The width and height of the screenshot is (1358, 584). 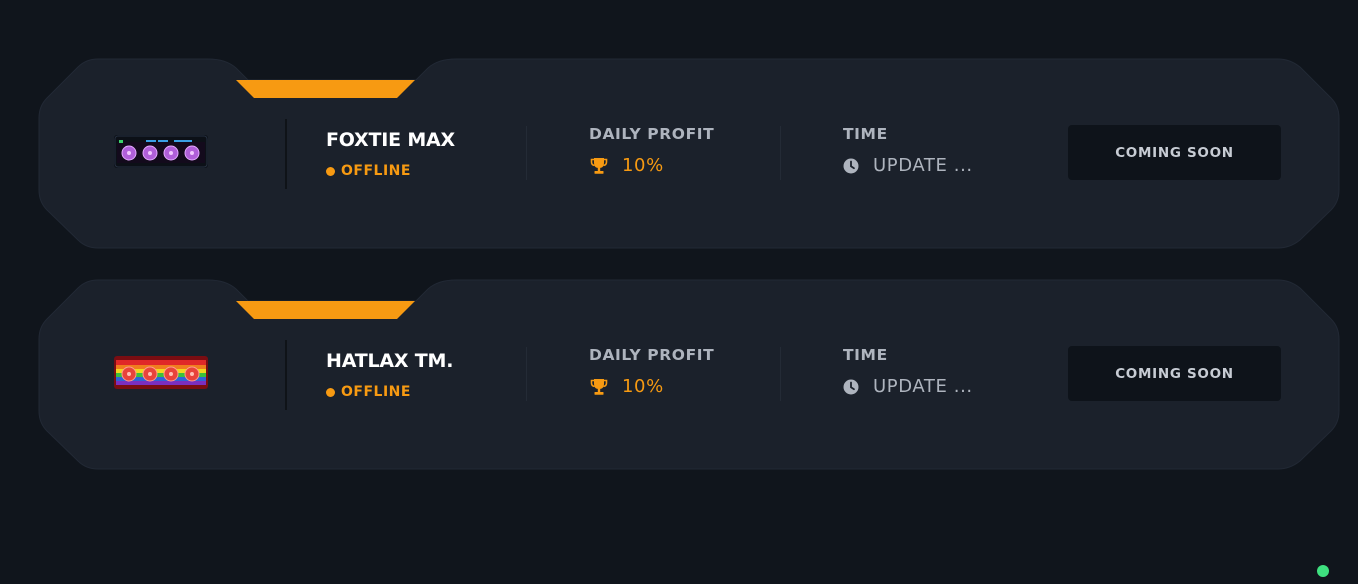 What do you see at coordinates (1323, 571) in the screenshot?
I see `online-indicator-icon` at bounding box center [1323, 571].